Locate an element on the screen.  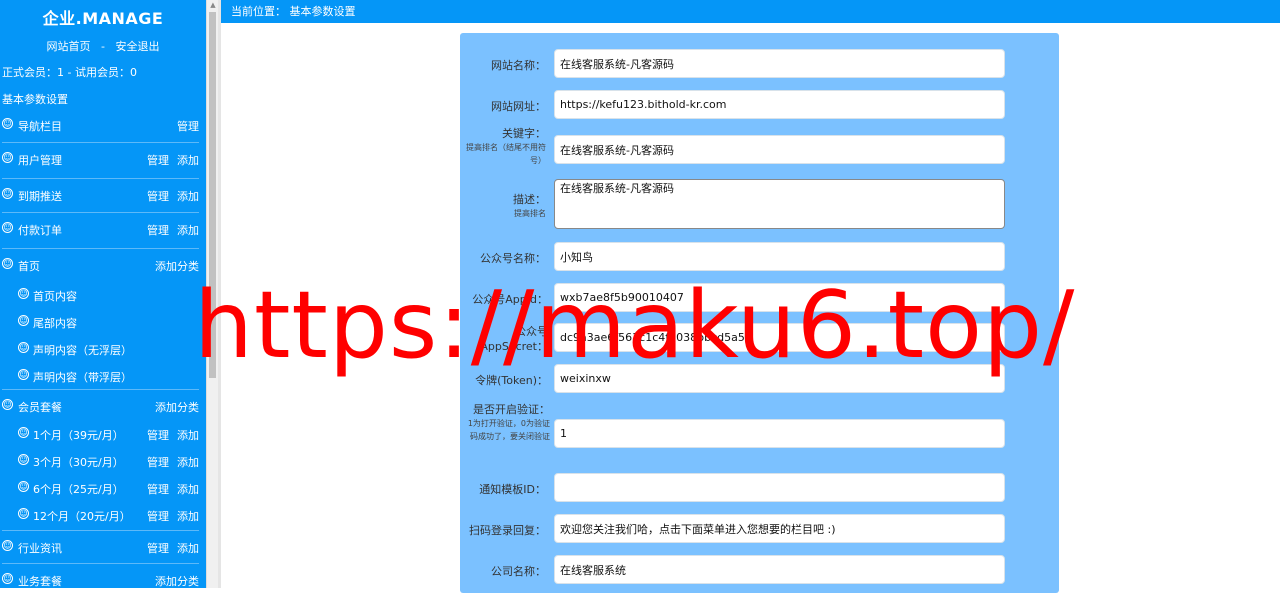
wechat-name-label: 公众号名称： is located at coordinates (513, 258).